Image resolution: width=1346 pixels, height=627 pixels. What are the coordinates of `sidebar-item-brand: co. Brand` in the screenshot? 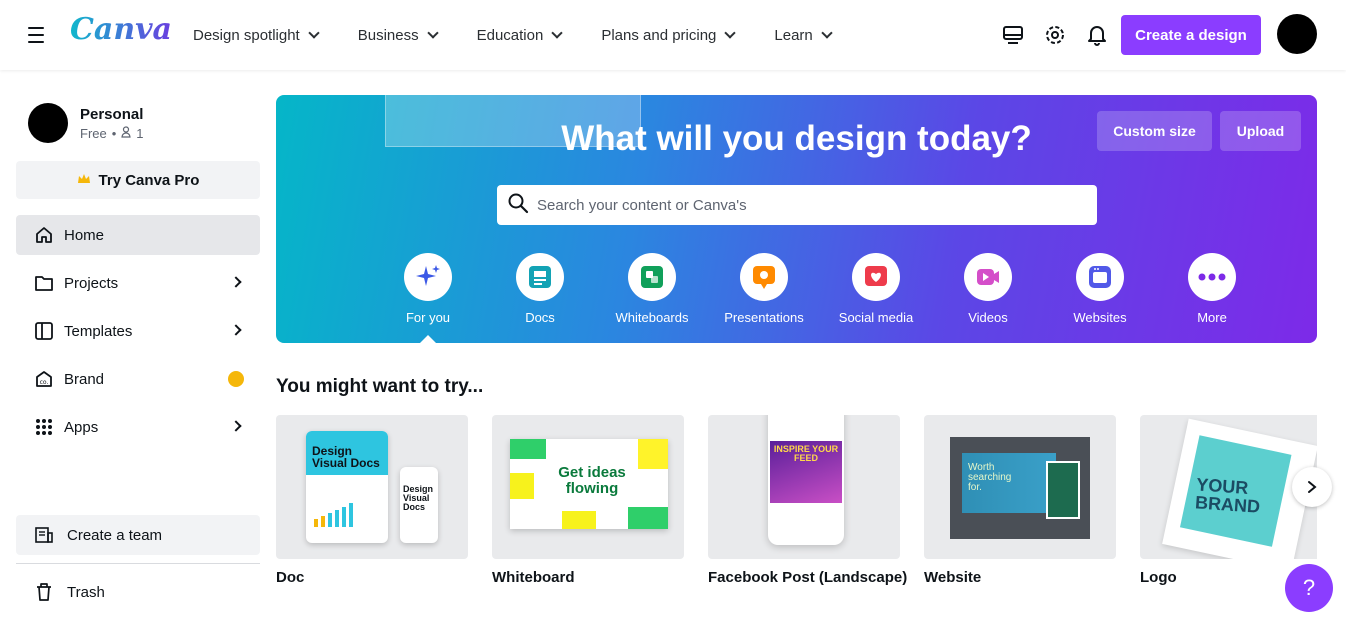 It's located at (138, 379).